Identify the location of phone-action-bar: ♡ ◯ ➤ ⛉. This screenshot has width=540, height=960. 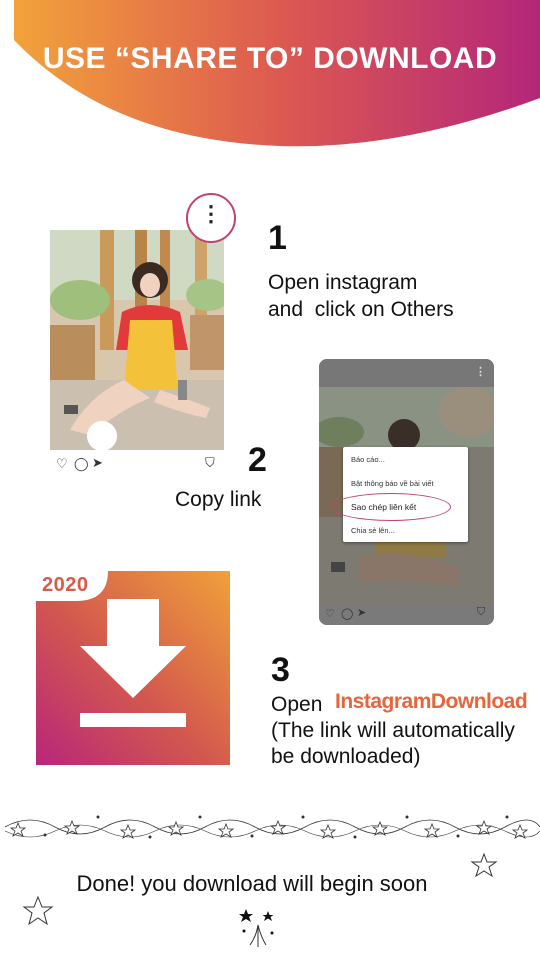
(406, 615).